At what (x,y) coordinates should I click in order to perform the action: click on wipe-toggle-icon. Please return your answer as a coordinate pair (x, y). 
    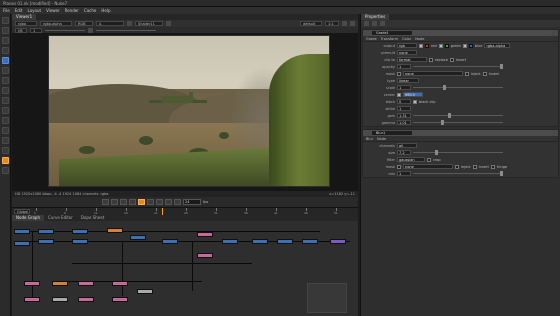
    Looking at the image, I should click on (168, 23).